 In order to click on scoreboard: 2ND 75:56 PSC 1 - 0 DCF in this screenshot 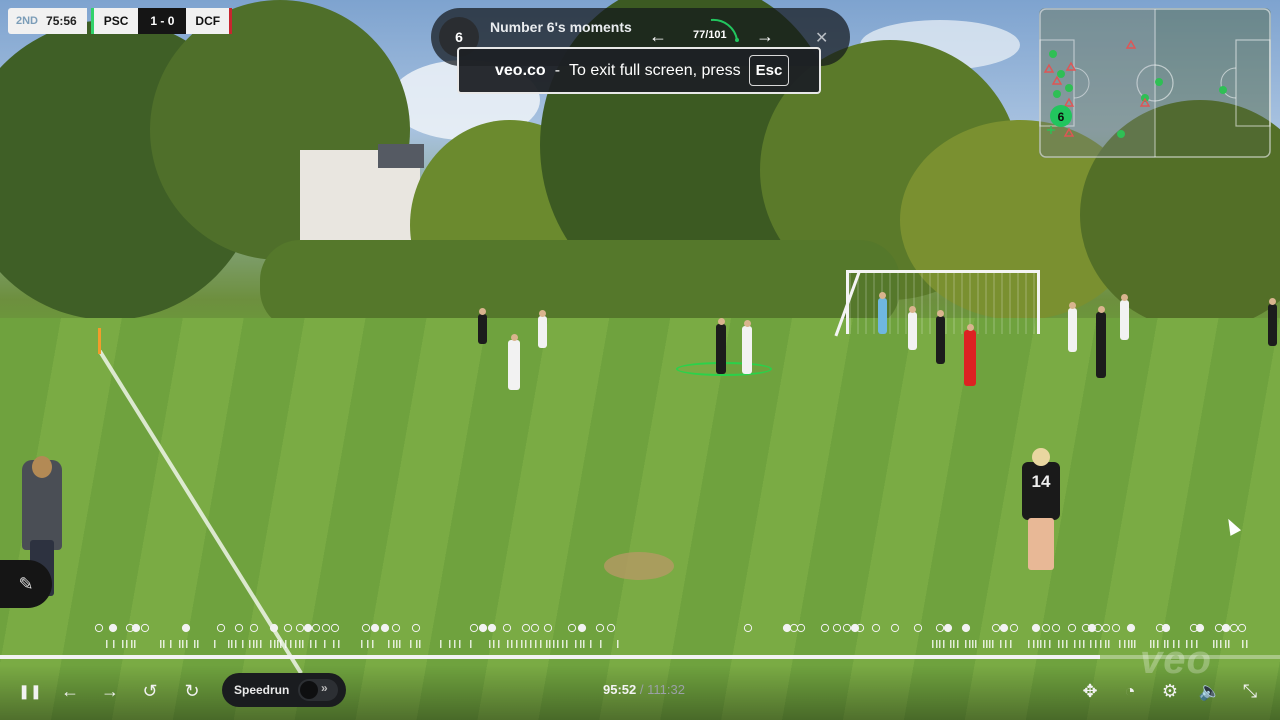, I will do `click(120, 21)`.